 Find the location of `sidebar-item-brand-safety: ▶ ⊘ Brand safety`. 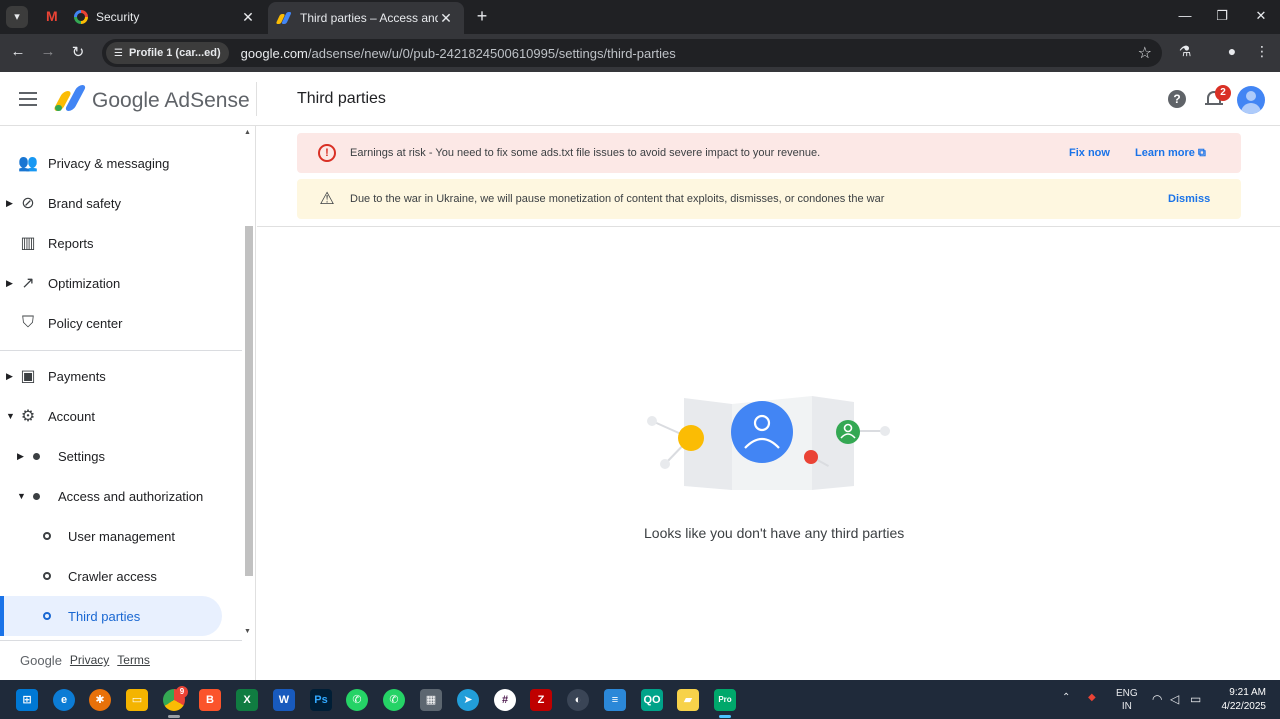

sidebar-item-brand-safety: ▶ ⊘ Brand safety is located at coordinates (121, 203).